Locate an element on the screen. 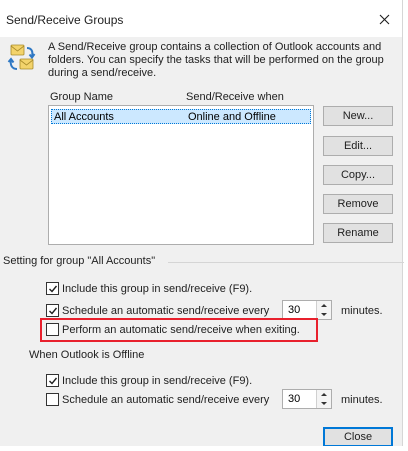 This screenshot has width=408, height=451. close-icon is located at coordinates (384, 19).